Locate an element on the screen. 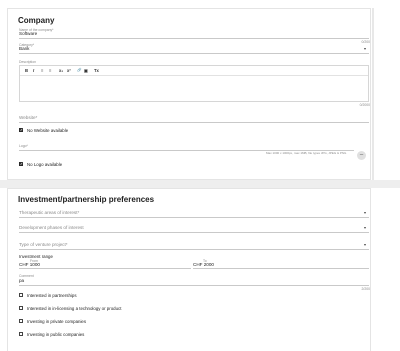 This screenshot has height=351, width=400. venture-type-select: Type of venture project* is located at coordinates (43, 244).